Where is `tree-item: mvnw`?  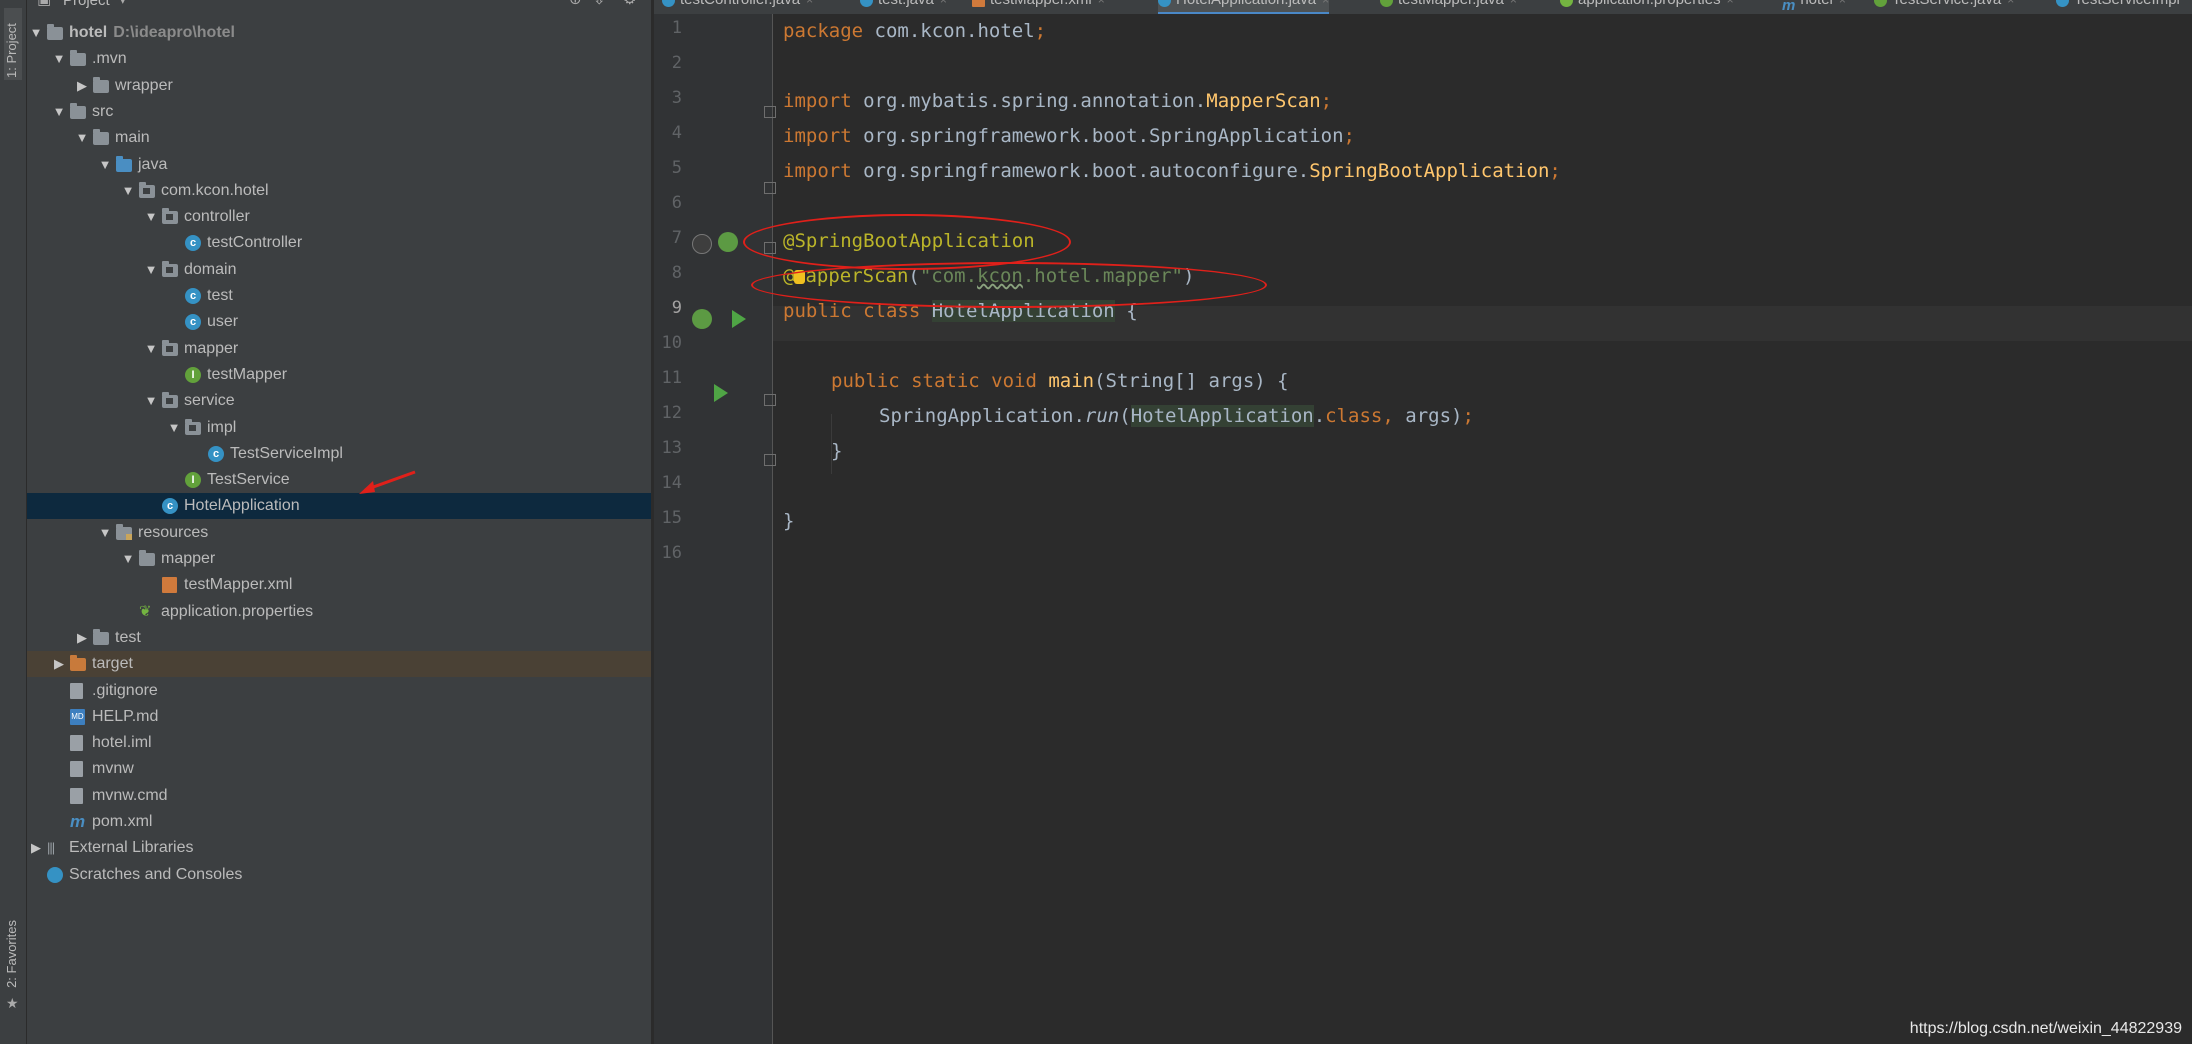
tree-item: mvnw is located at coordinates (339, 769).